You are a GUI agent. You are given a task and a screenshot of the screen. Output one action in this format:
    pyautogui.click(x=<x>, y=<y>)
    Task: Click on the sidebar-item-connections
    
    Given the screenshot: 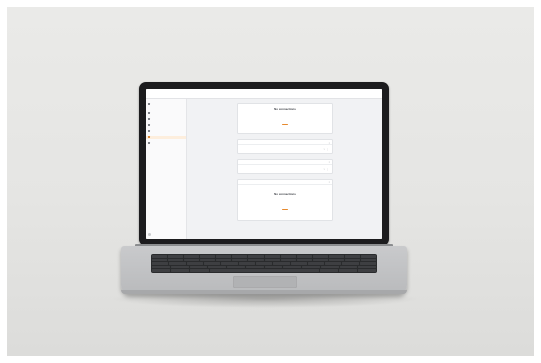 What is the action you would take?
    pyautogui.click(x=166, y=137)
    